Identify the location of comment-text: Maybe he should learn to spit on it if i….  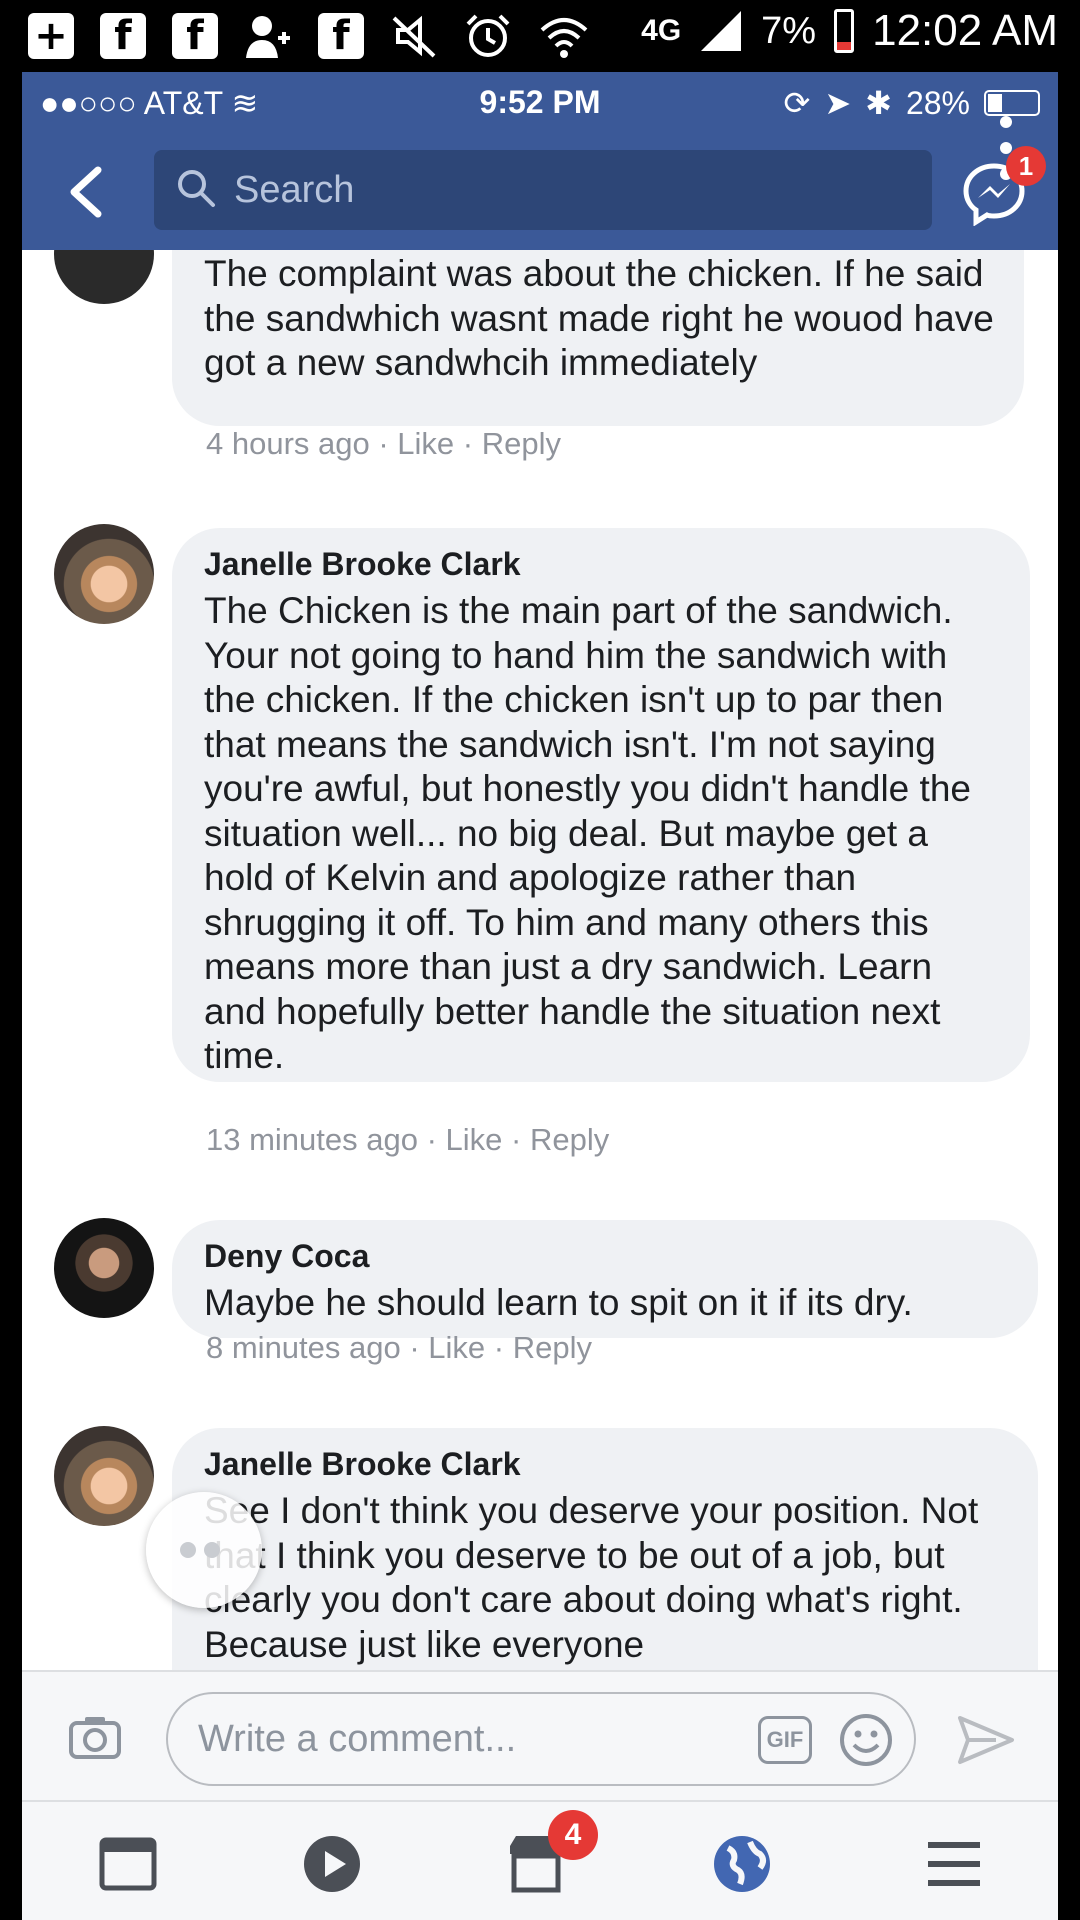
(558, 1302).